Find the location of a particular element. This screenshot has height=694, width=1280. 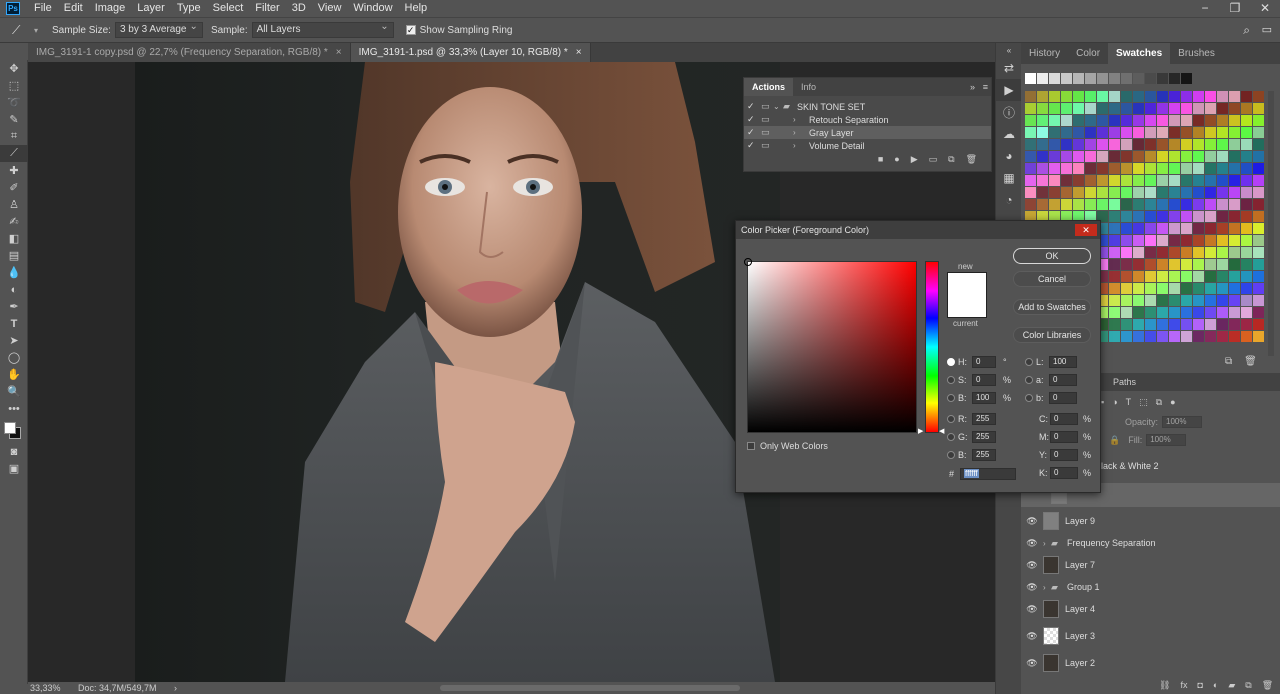

zoom-tool-icon: 🔍 is located at coordinates (14, 391).